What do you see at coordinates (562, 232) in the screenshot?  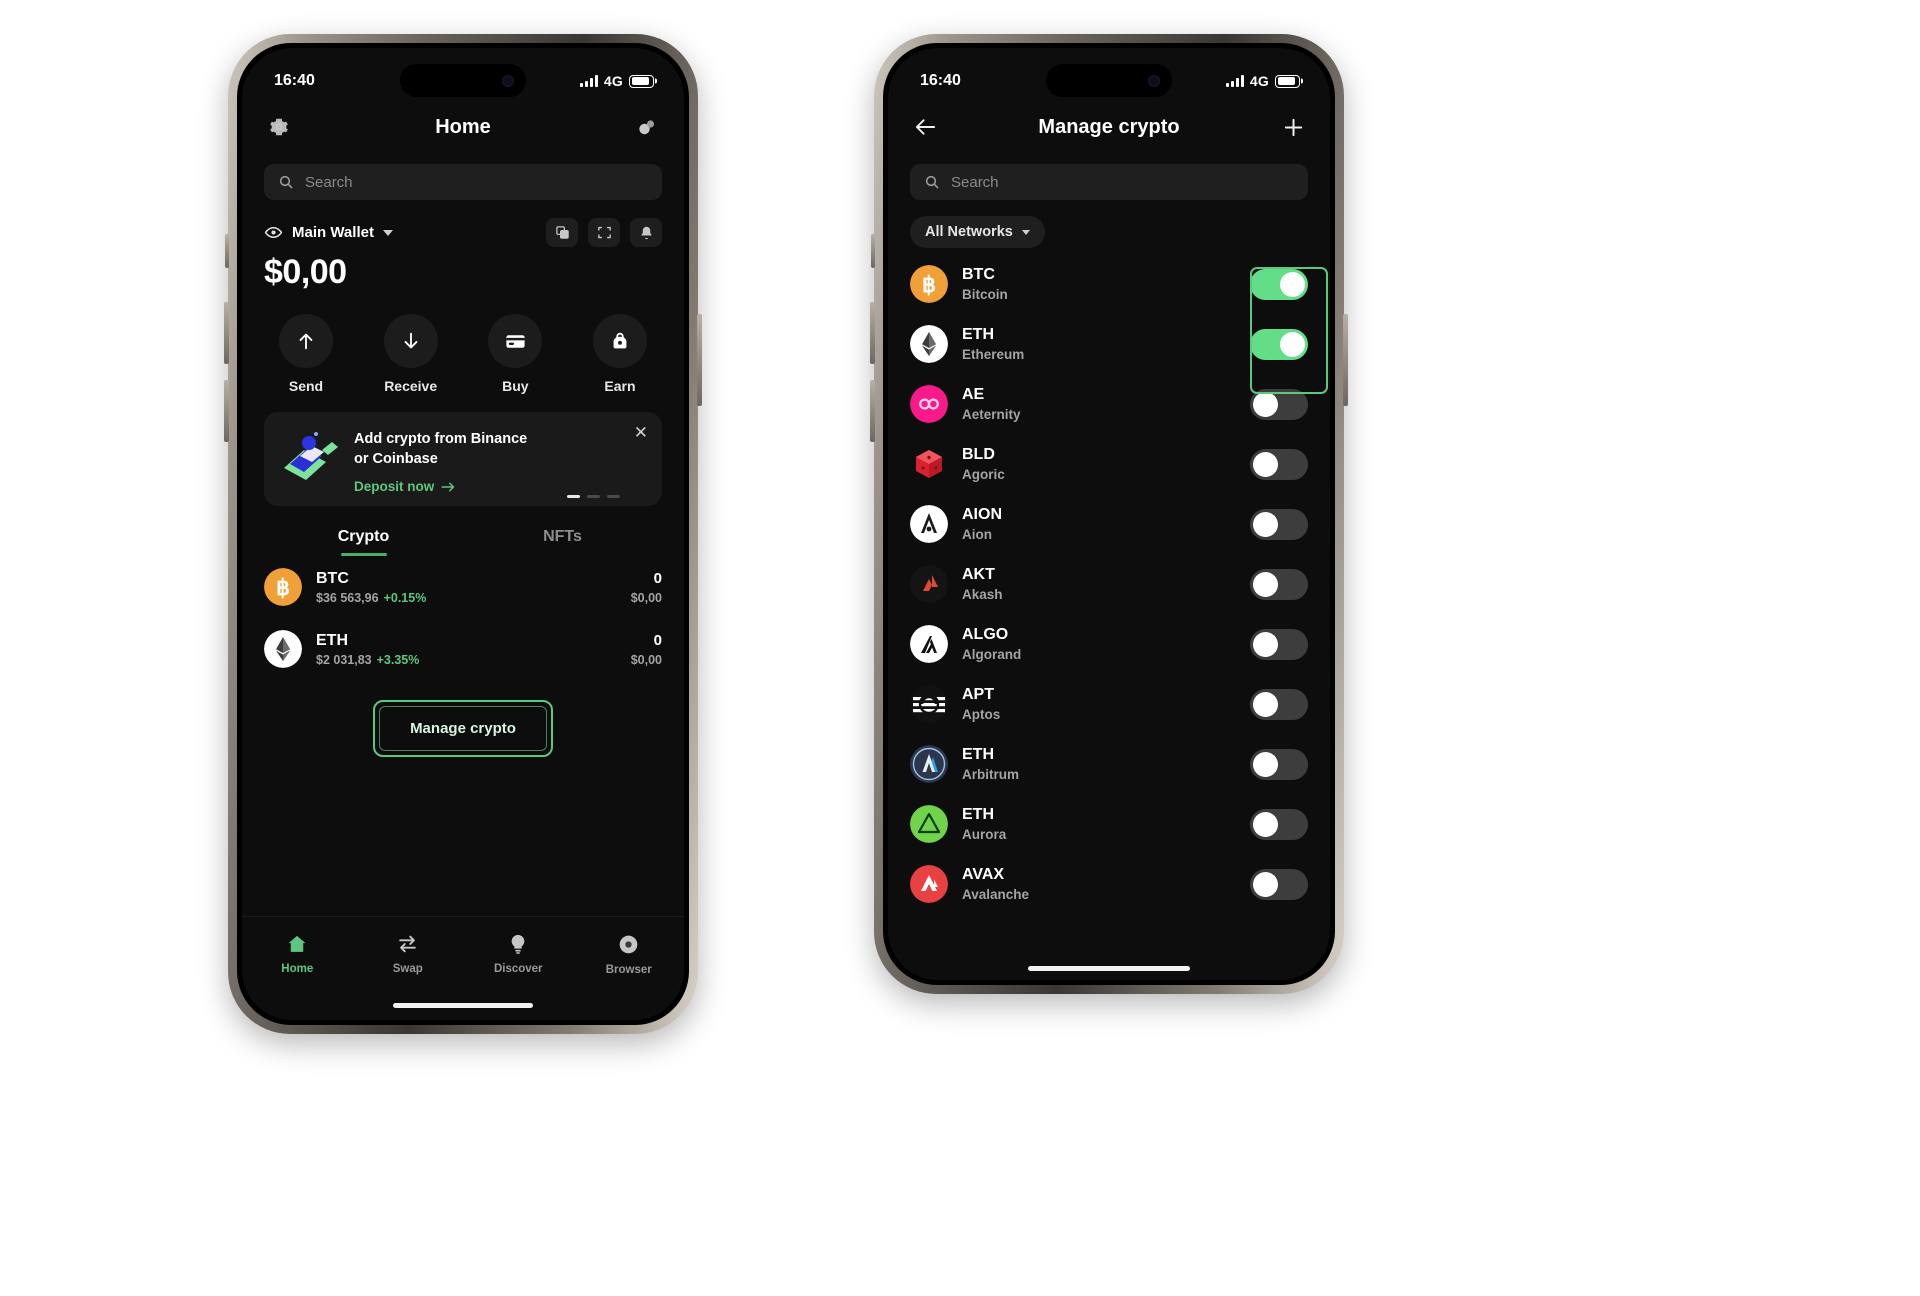 I see `copy-icon` at bounding box center [562, 232].